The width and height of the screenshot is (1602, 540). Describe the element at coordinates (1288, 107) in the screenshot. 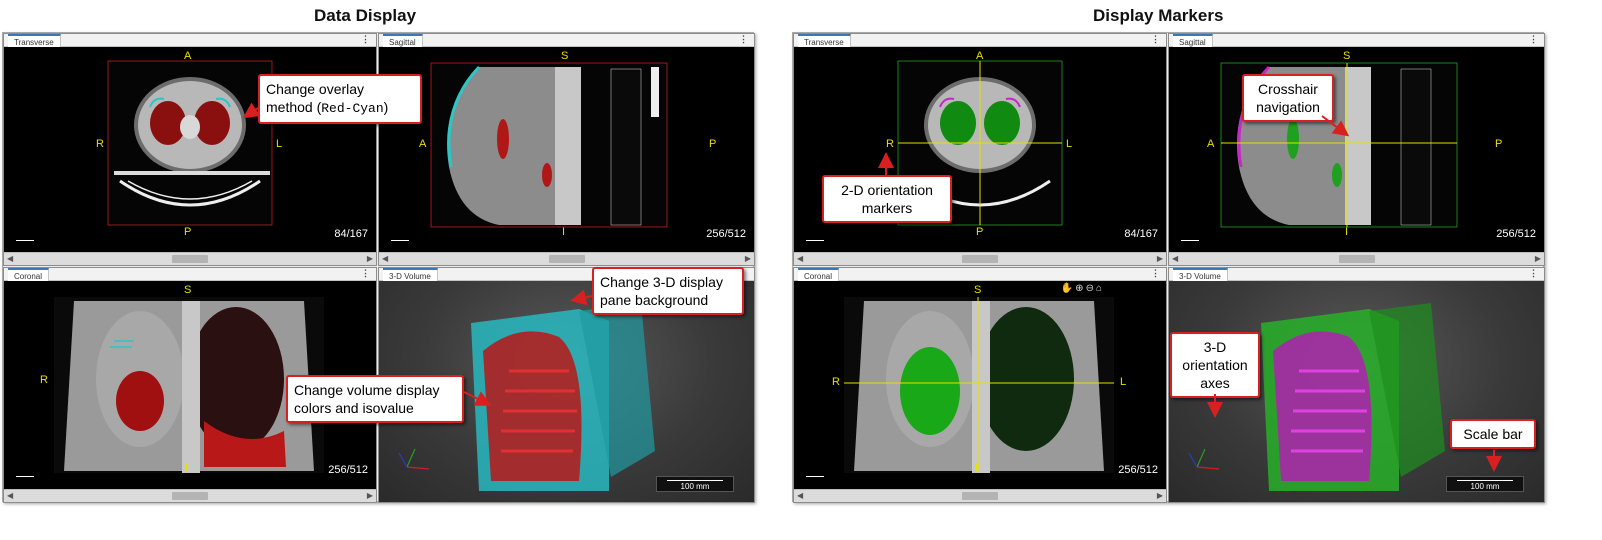

I see `callout-line: navigation` at that location.